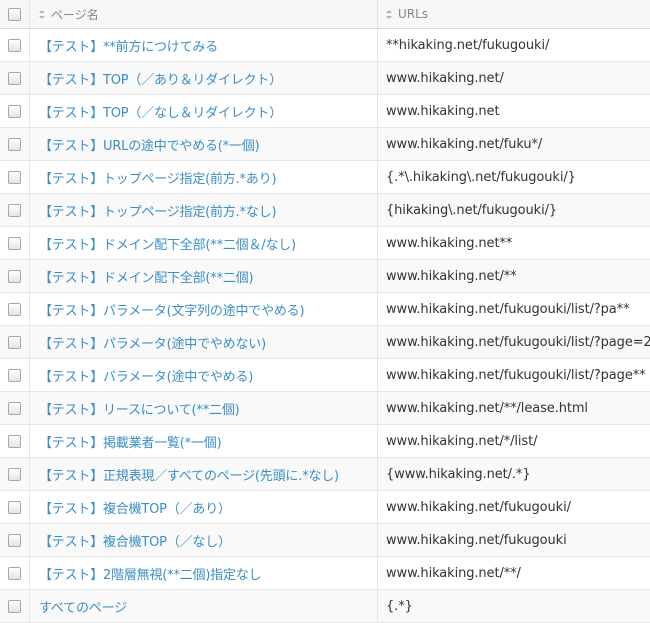  I want to click on page-name-link: 【テスト】トップページ指定(前方.*あり), so click(158, 177).